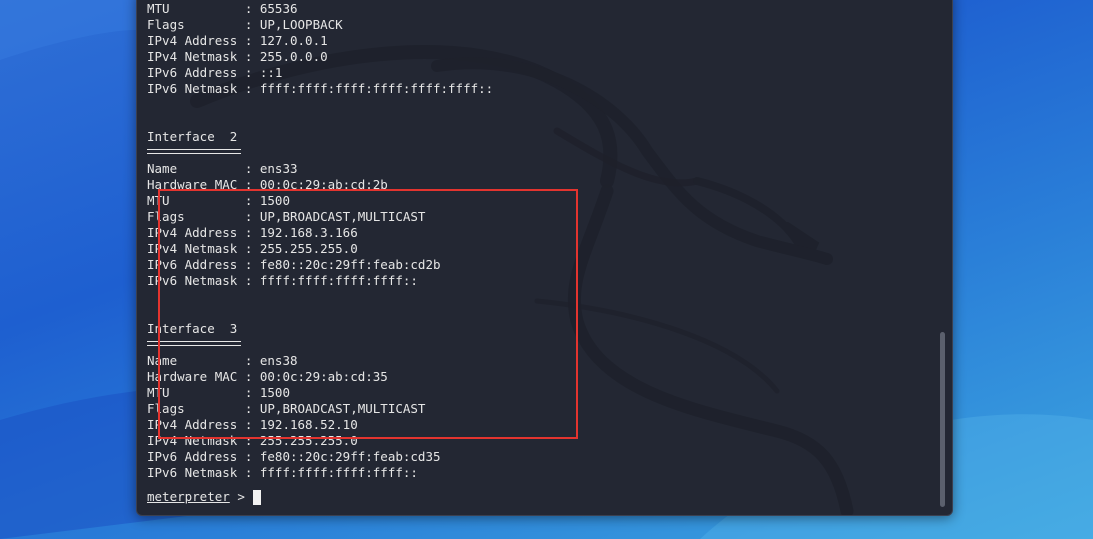  Describe the element at coordinates (237, 56) in the screenshot. I see `terminal-line: IPv4 Netmask : 255.0.0.0` at that location.